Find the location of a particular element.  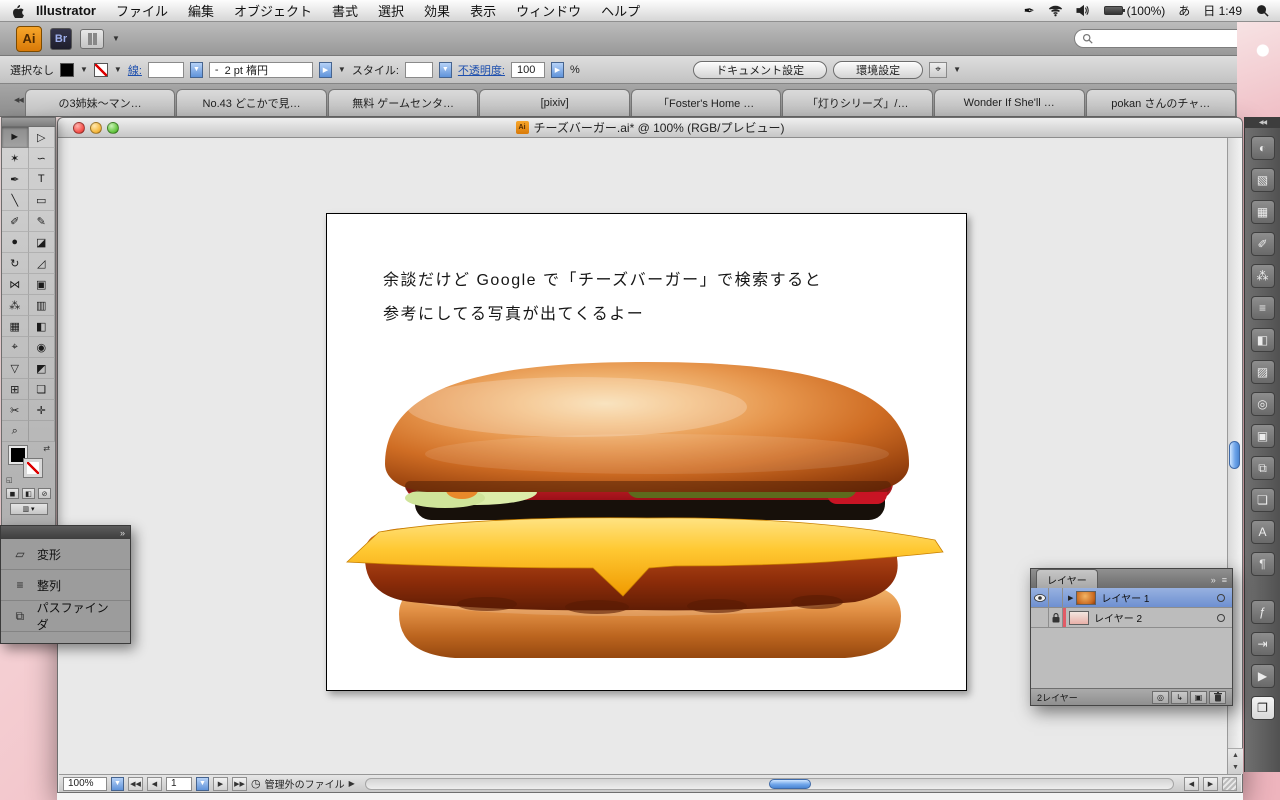

lasso-tool: ∽ is located at coordinates (41, 158).